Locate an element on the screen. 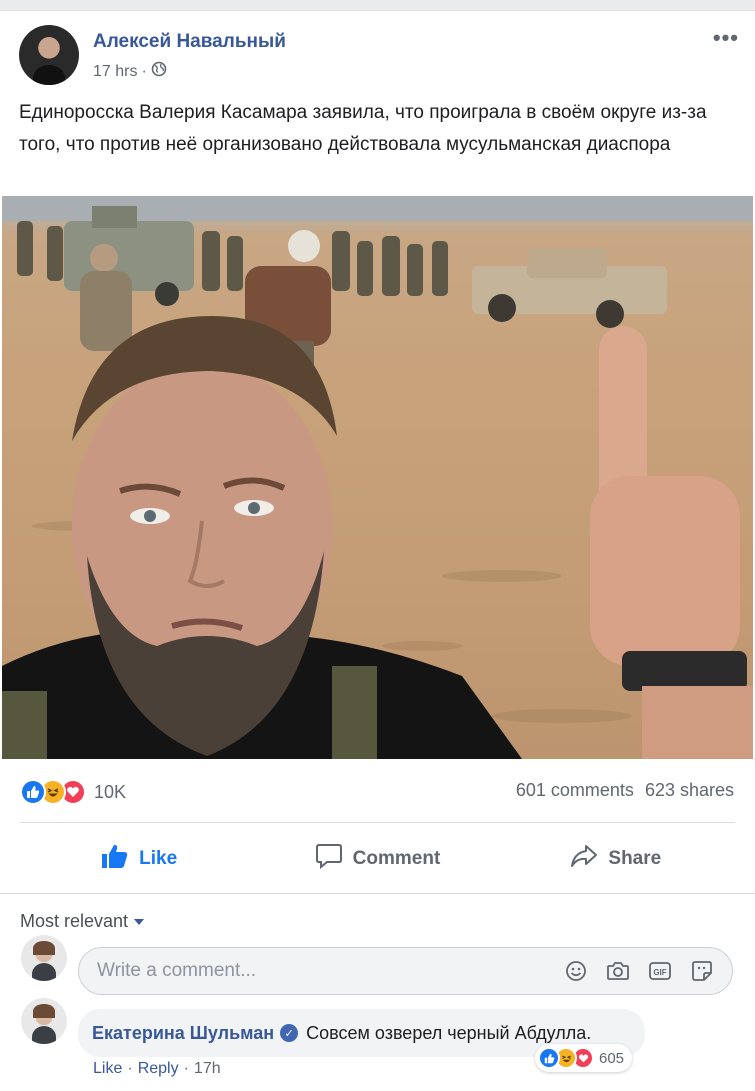  author-avatar is located at coordinates (49, 55).